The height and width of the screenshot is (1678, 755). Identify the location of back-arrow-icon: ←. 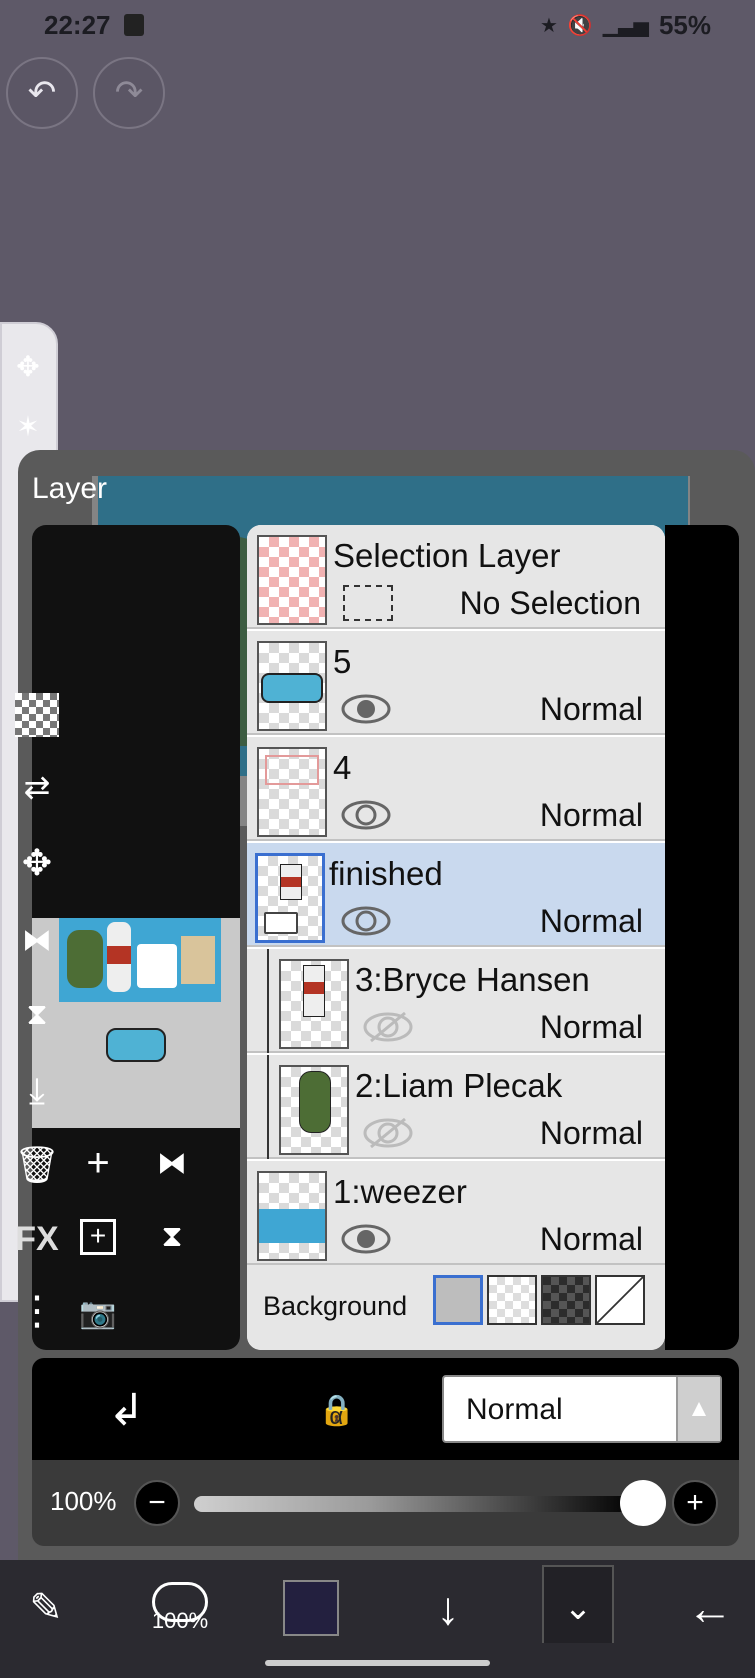
(710, 1608).